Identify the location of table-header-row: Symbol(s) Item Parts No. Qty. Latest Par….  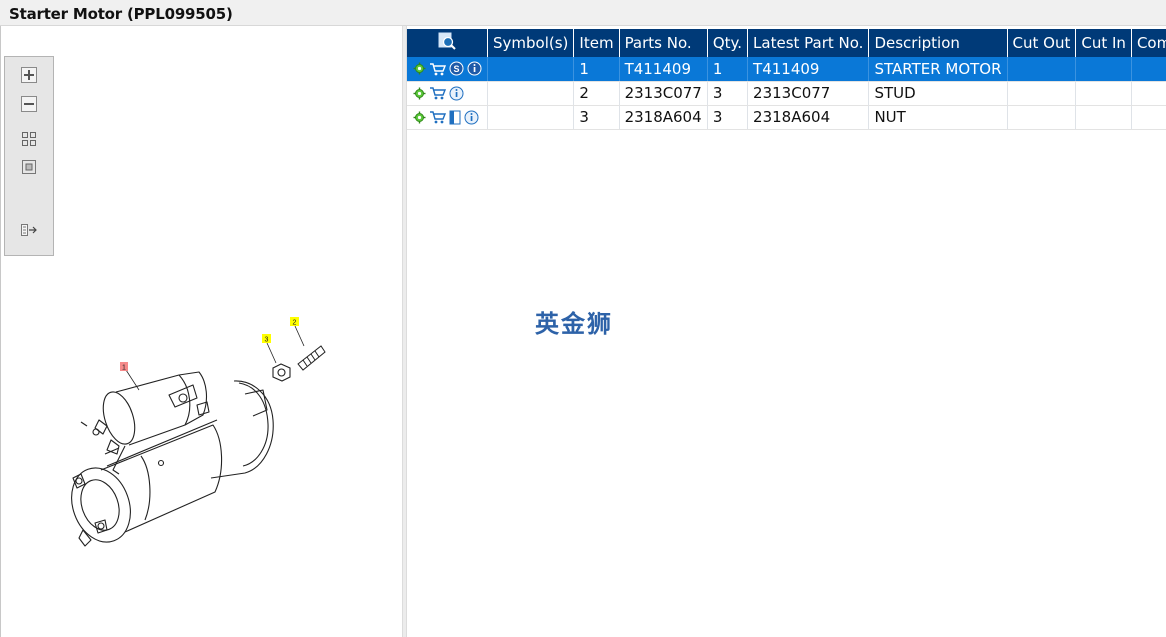
(786, 43).